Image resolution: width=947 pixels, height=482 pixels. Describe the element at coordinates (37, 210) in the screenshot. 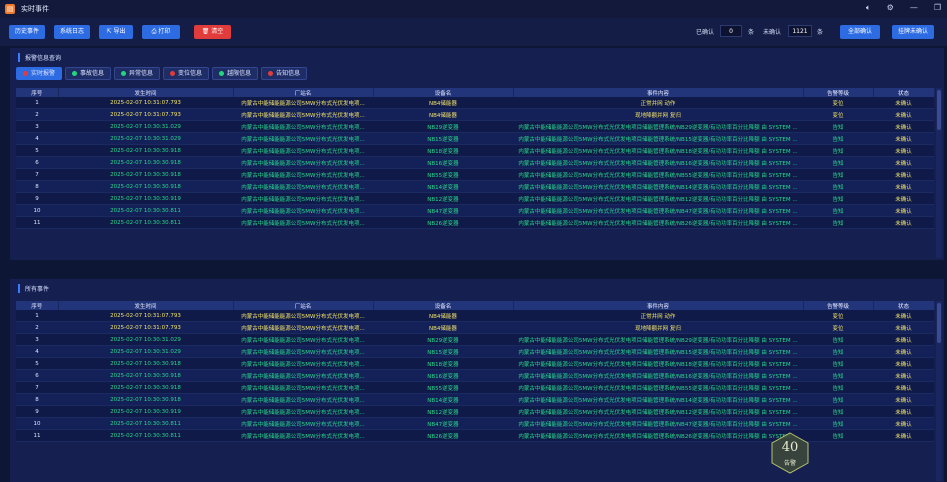

I see `cell-idx: 10` at that location.